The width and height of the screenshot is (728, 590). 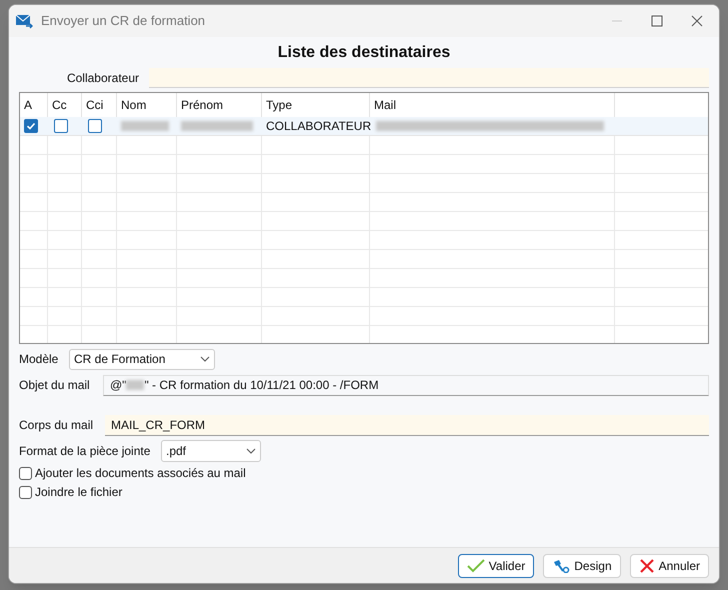 What do you see at coordinates (55, 385) in the screenshot?
I see `field-label: Objet du mail` at bounding box center [55, 385].